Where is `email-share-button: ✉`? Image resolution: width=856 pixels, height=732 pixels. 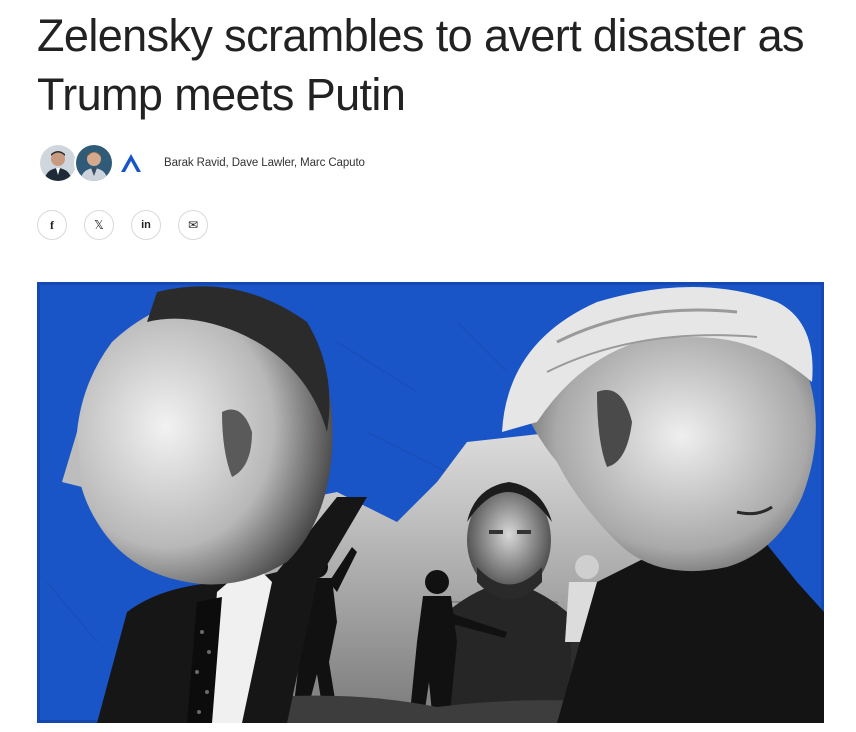 email-share-button: ✉ is located at coordinates (193, 225).